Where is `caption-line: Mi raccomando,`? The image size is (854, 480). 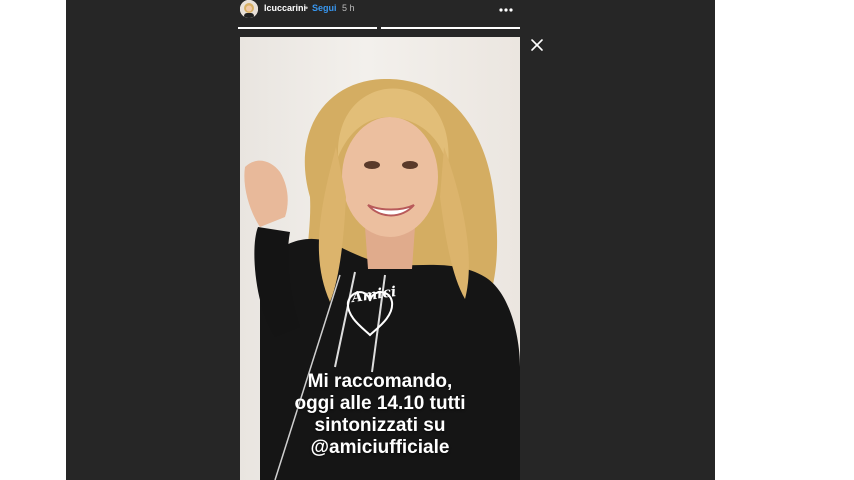 caption-line: Mi raccomando, is located at coordinates (380, 381).